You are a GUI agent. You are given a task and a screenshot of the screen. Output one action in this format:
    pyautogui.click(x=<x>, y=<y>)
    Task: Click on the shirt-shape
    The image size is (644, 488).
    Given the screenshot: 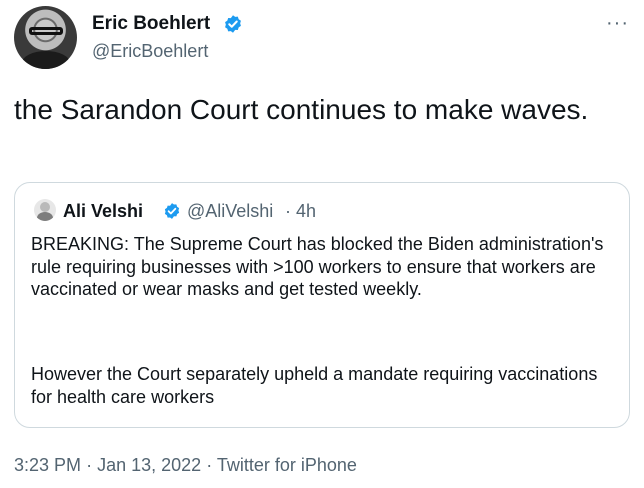 What is the action you would take?
    pyautogui.click(x=46, y=60)
    